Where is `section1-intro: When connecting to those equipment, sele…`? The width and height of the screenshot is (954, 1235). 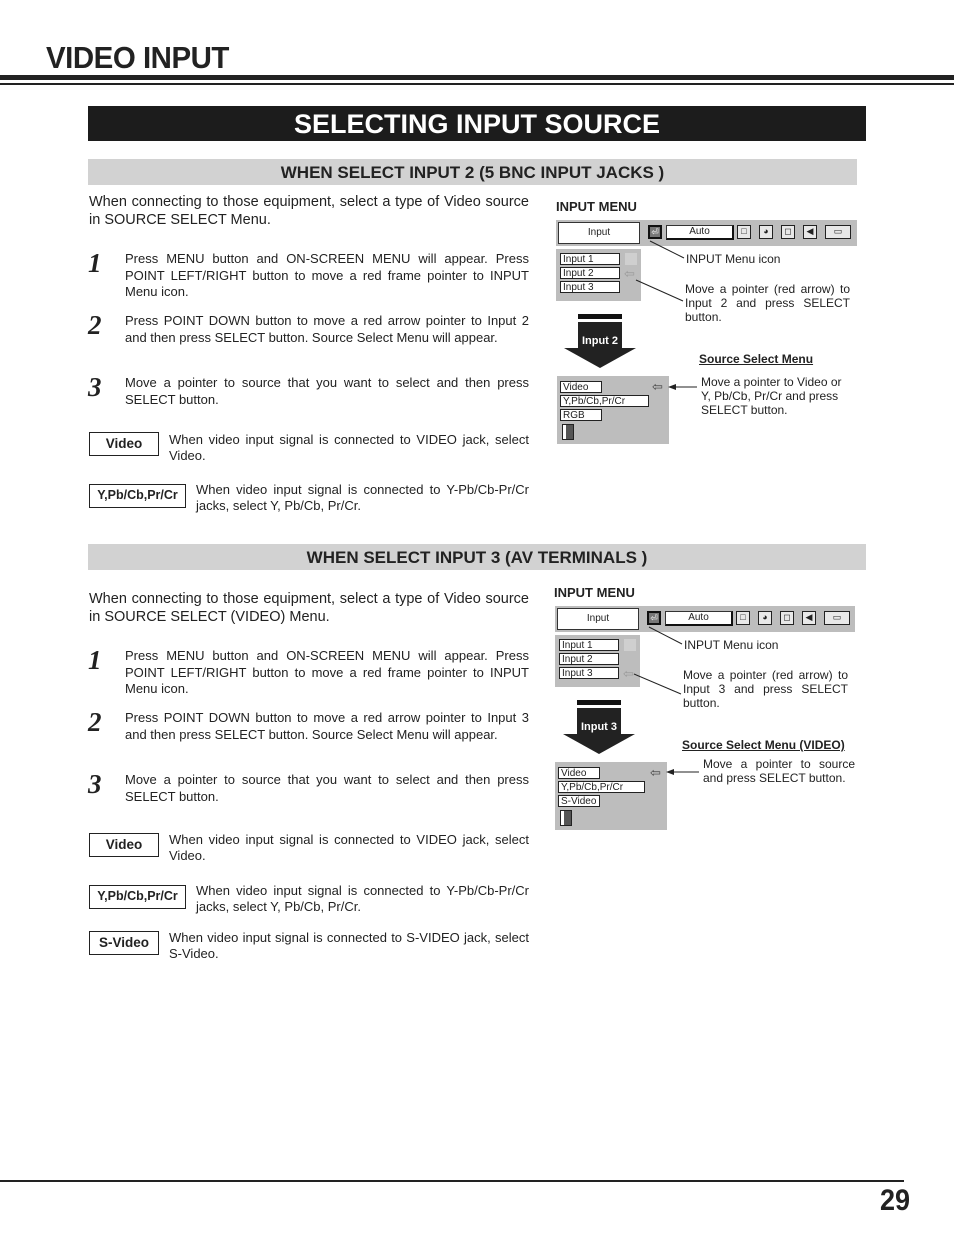
section1-intro: When connecting to those equipment, sele… is located at coordinates (309, 211).